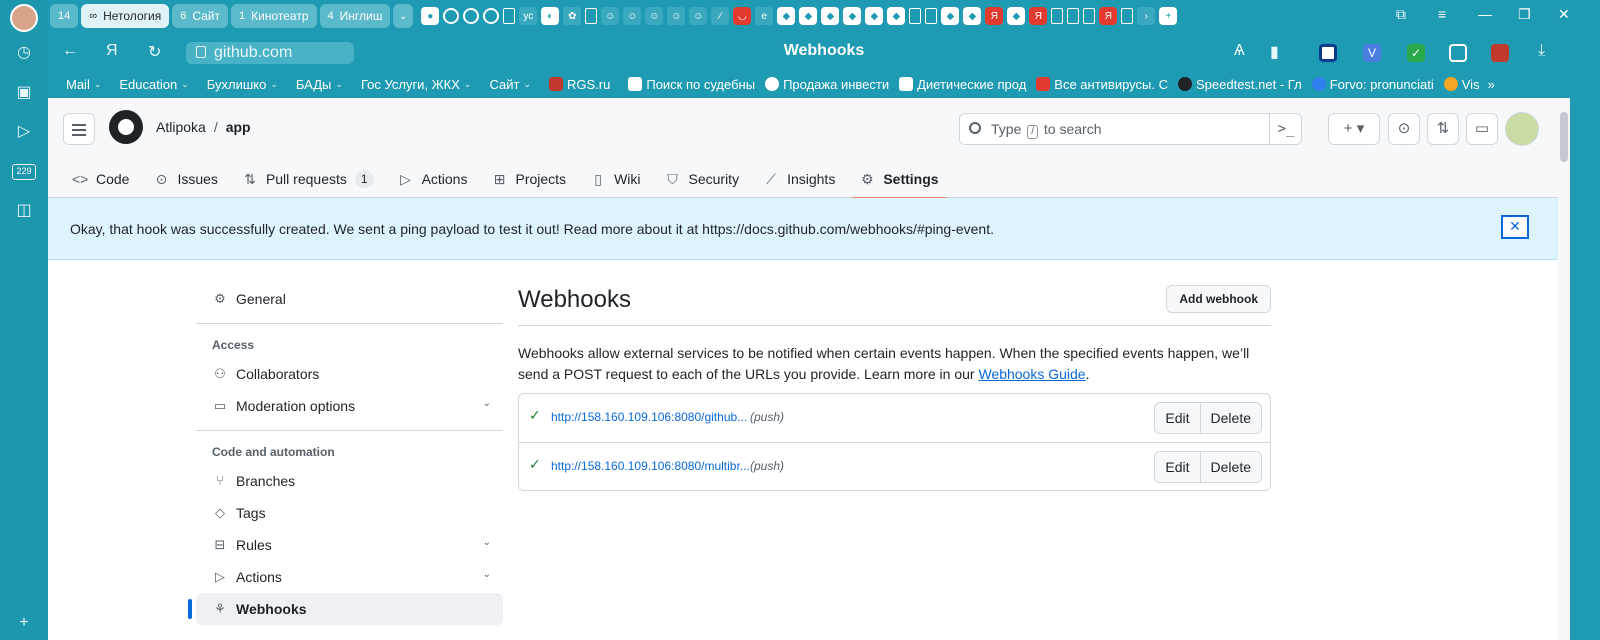 Image resolution: width=1600 pixels, height=640 pixels. Describe the element at coordinates (1485, 14) in the screenshot. I see `minimize-icon: —` at that location.